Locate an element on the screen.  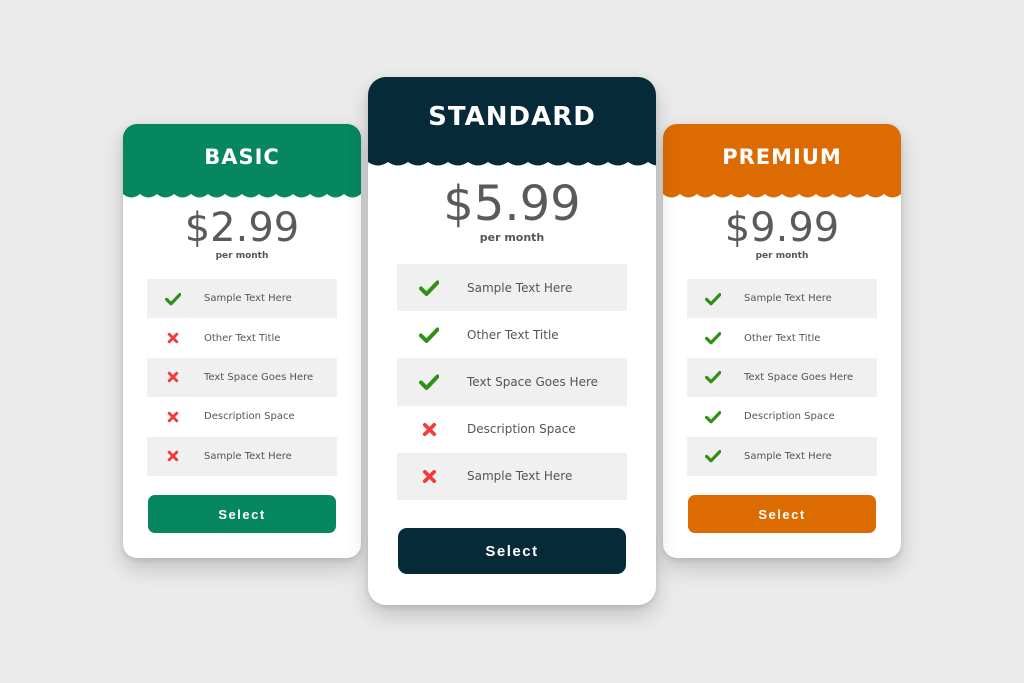
price-block: $5.99 per month is located at coordinates (512, 212).